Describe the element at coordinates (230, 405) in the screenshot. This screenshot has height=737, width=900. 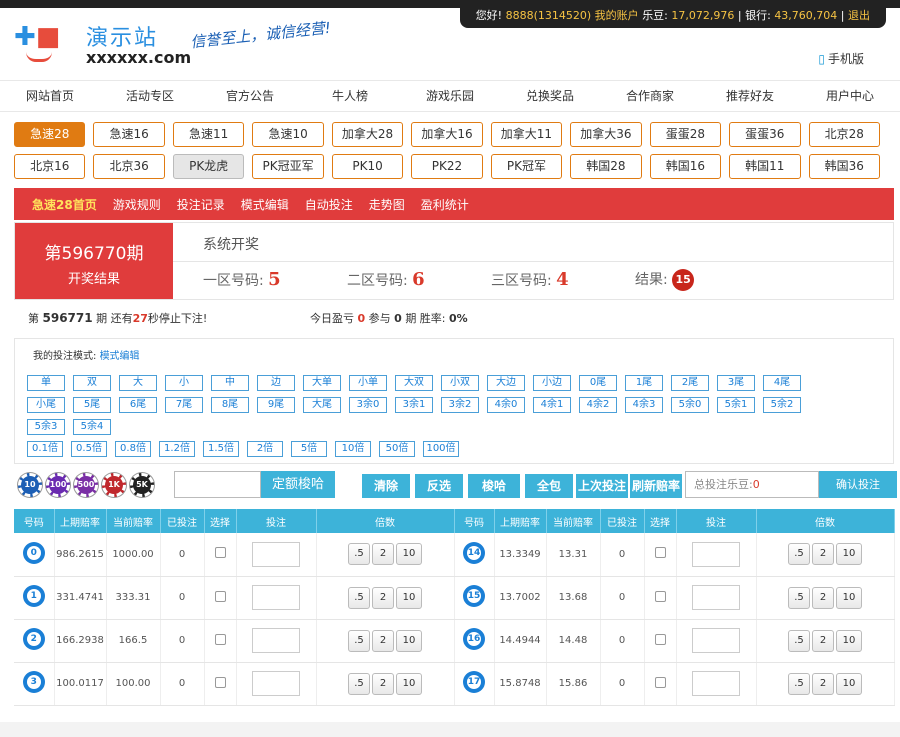
I see `mode-button: 8尾` at that location.